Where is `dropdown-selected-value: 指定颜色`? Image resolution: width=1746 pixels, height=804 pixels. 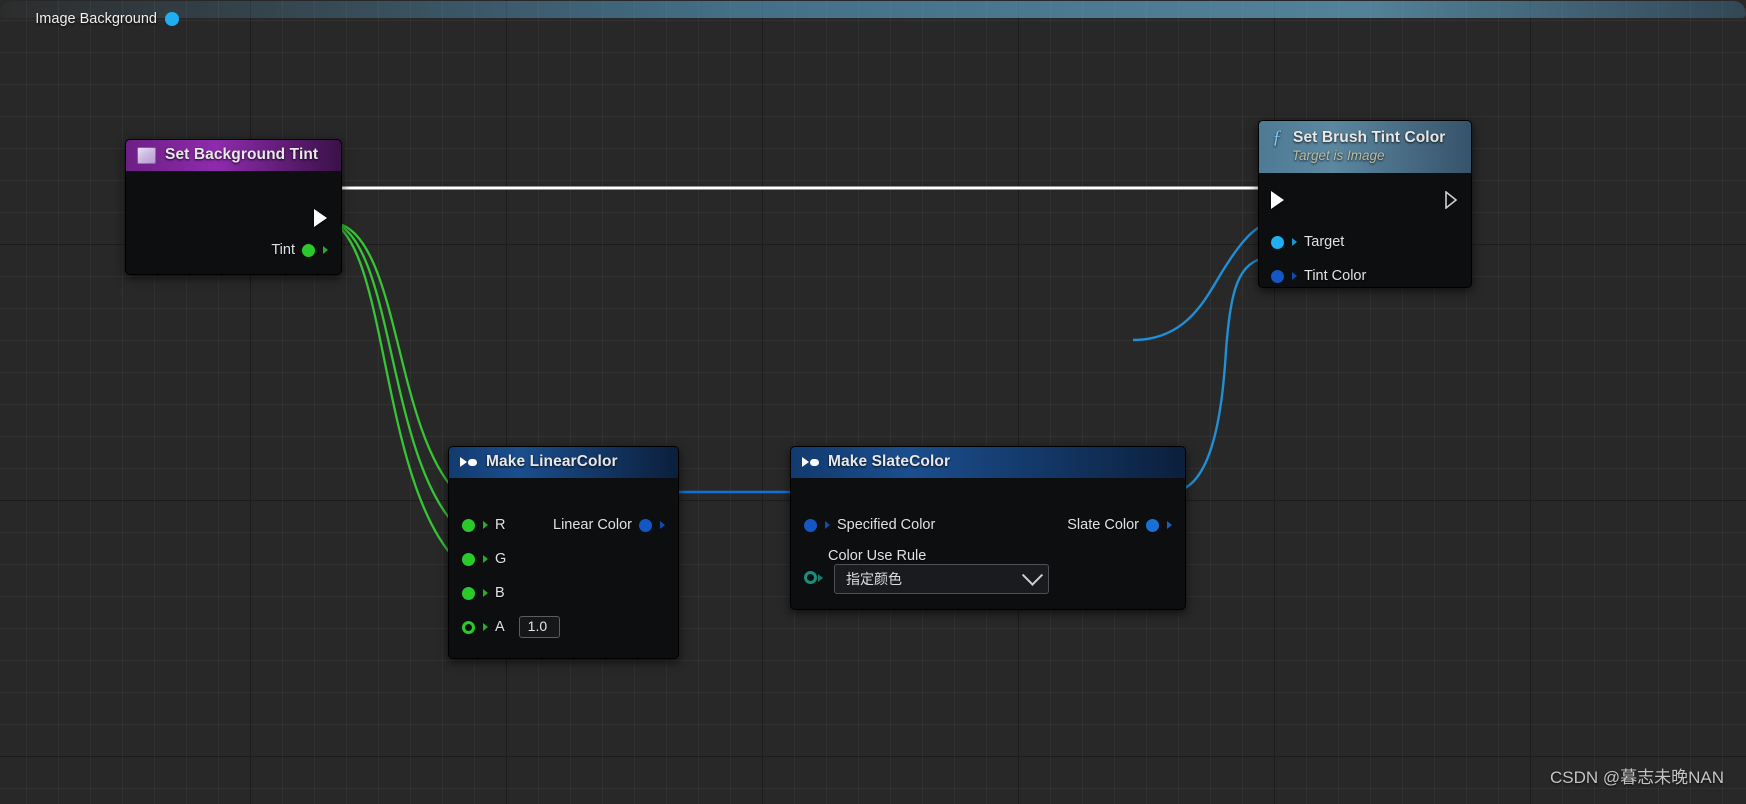 dropdown-selected-value: 指定颜色 is located at coordinates (874, 579).